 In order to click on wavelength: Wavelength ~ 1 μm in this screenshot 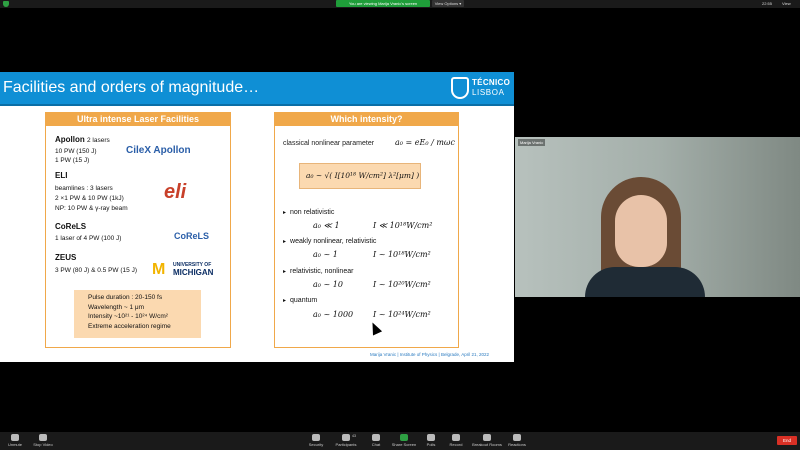, I will do `click(116, 307)`.